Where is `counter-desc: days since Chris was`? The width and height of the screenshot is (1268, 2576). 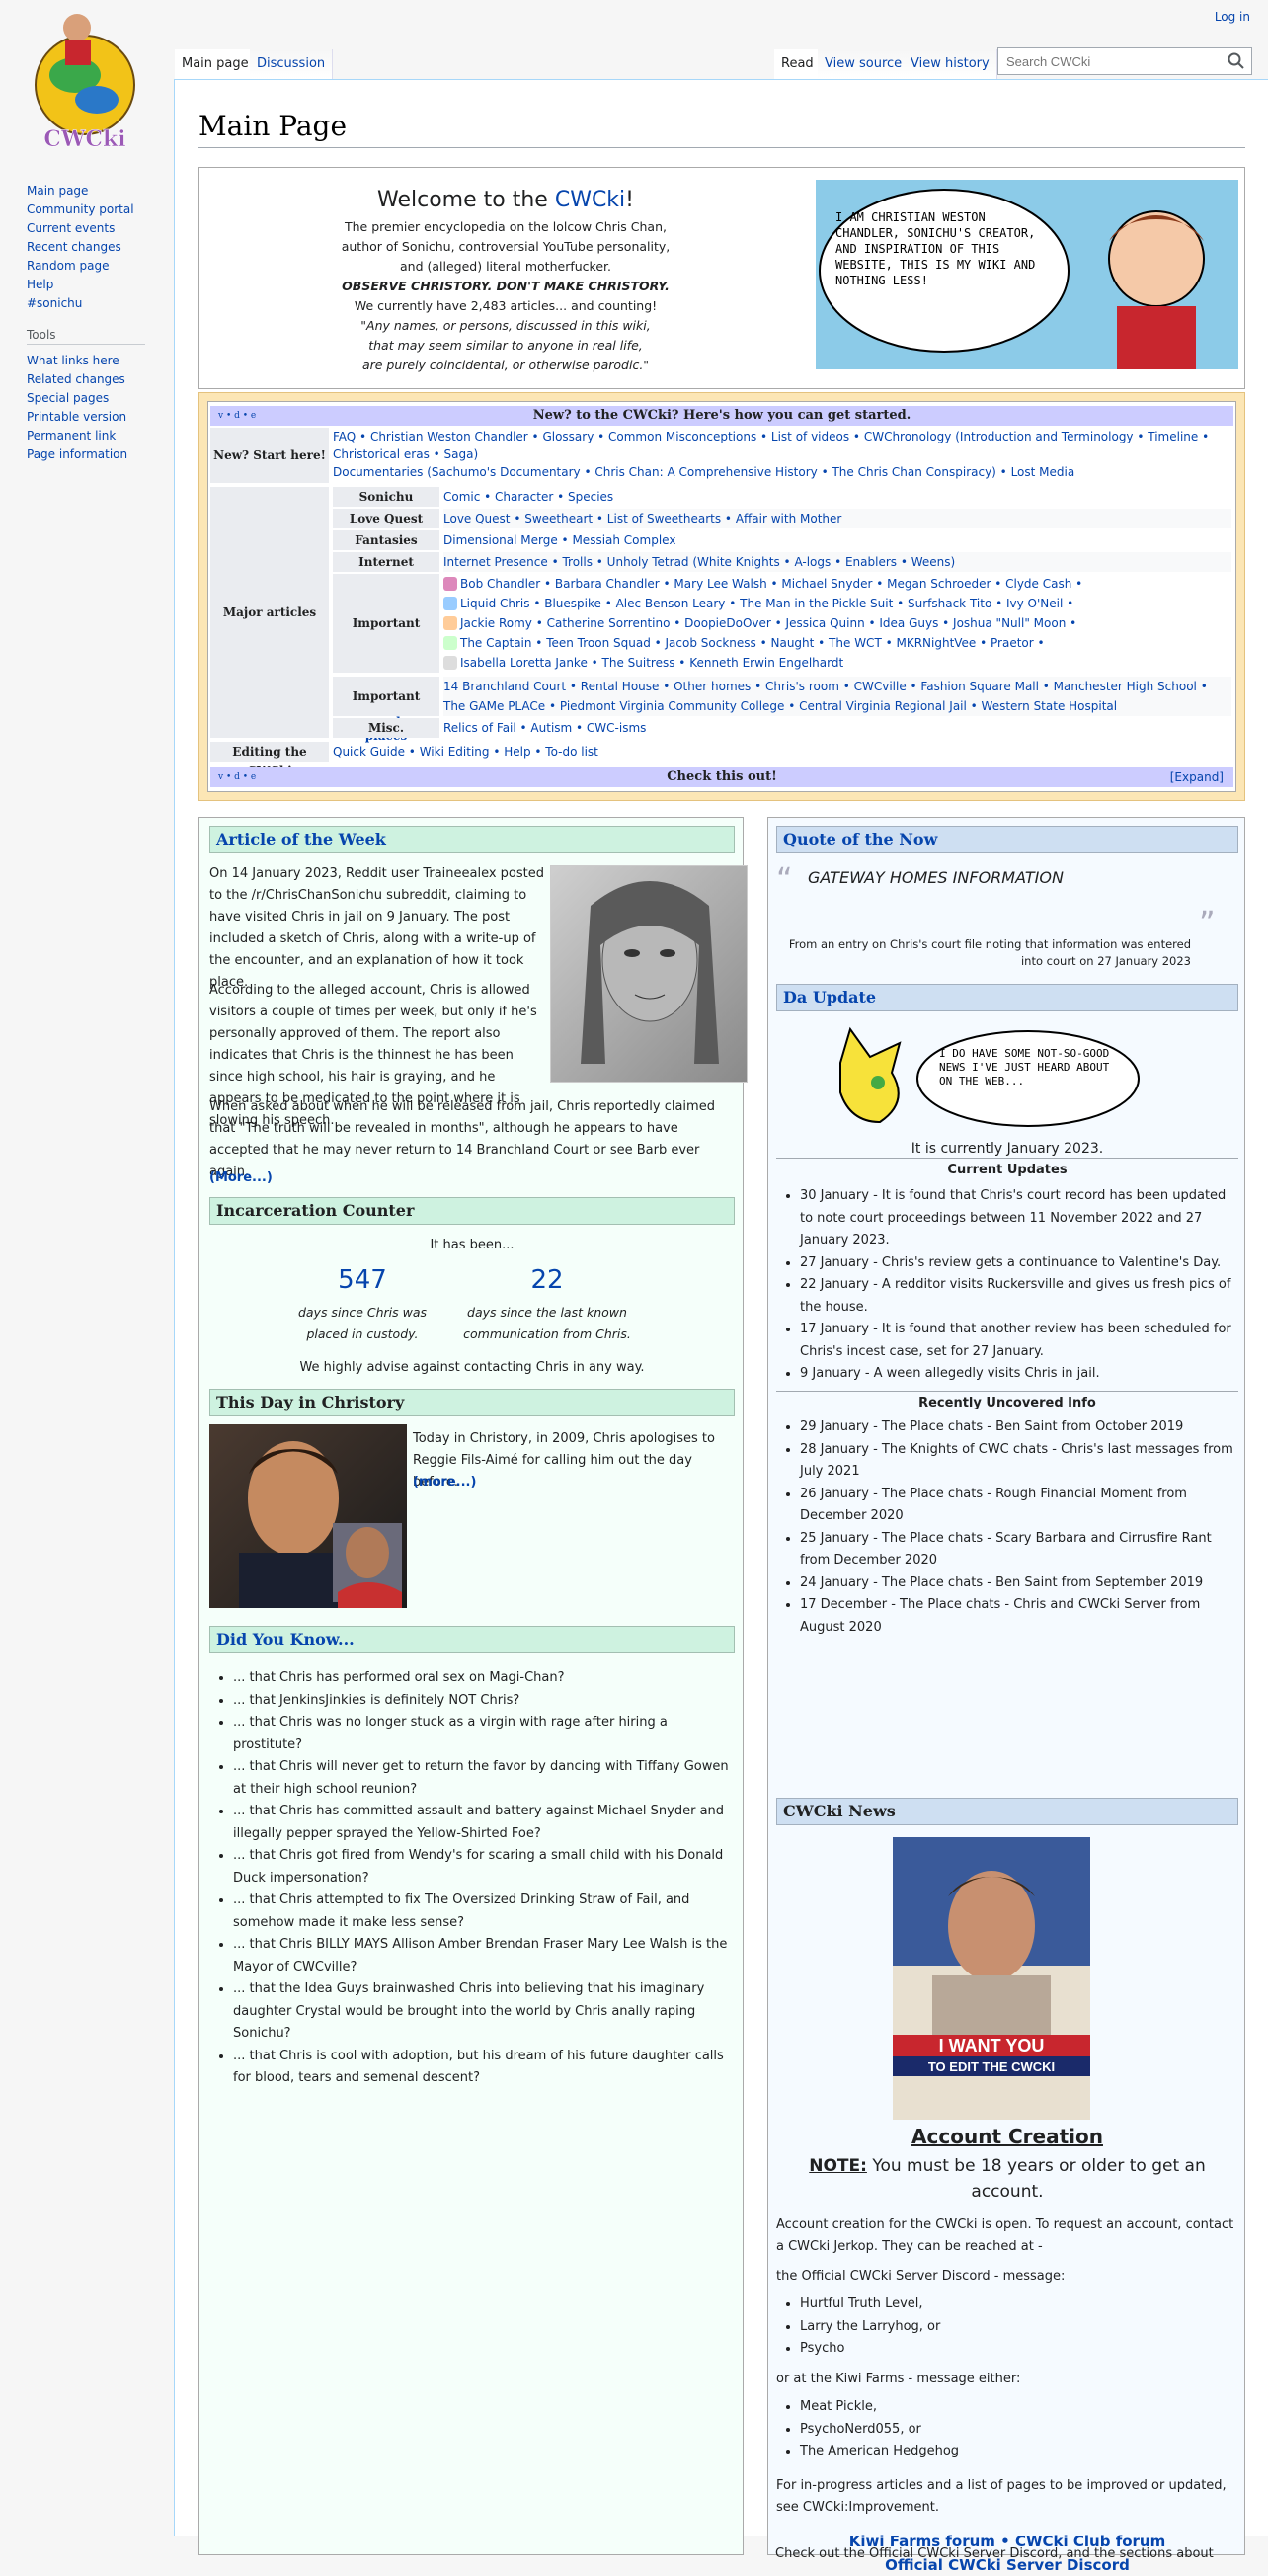
counter-desc: days since Chris was is located at coordinates (362, 1312).